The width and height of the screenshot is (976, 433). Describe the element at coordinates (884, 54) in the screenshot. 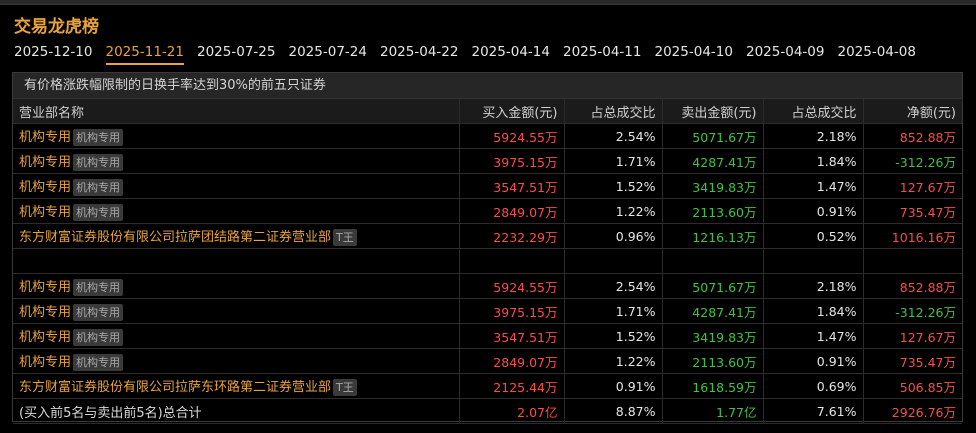

I see `tab-date: 2025-04-08` at that location.